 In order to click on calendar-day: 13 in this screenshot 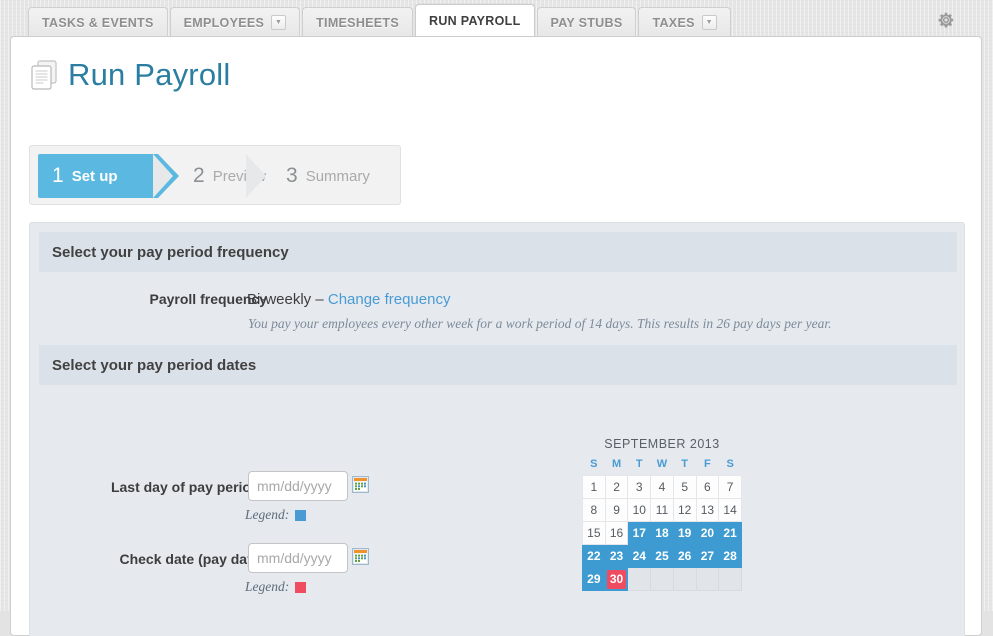, I will do `click(707, 510)`.